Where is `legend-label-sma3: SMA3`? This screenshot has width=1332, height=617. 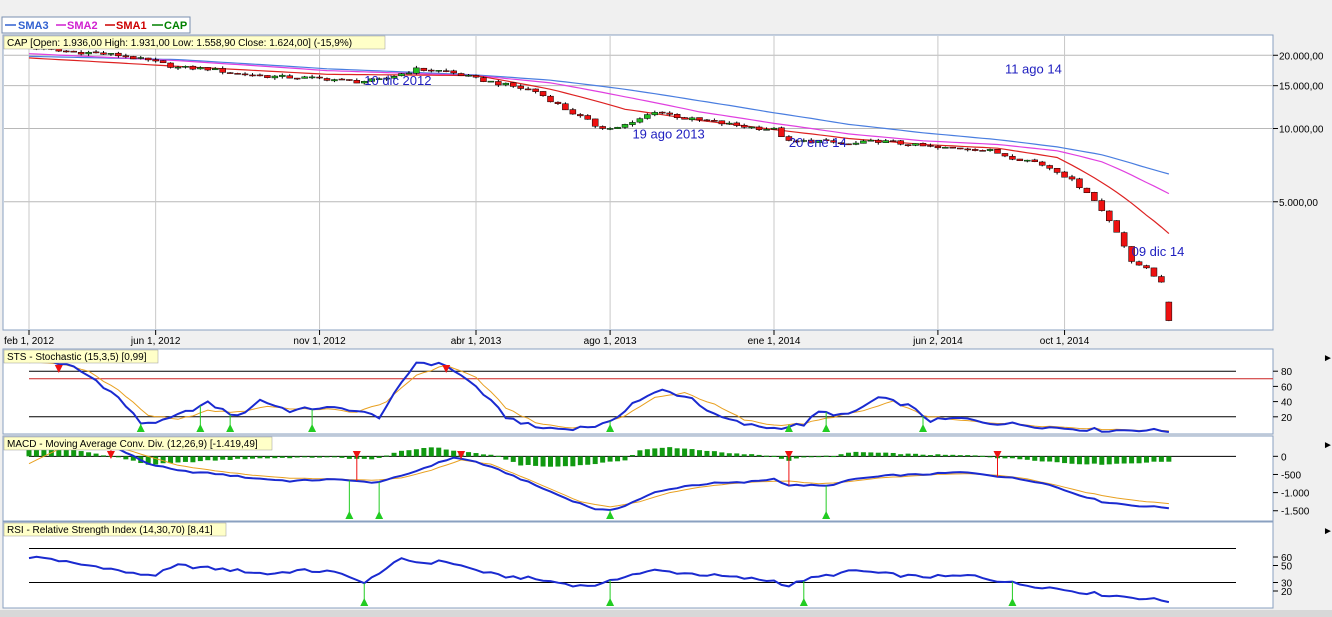 legend-label-sma3: SMA3 is located at coordinates (33, 26).